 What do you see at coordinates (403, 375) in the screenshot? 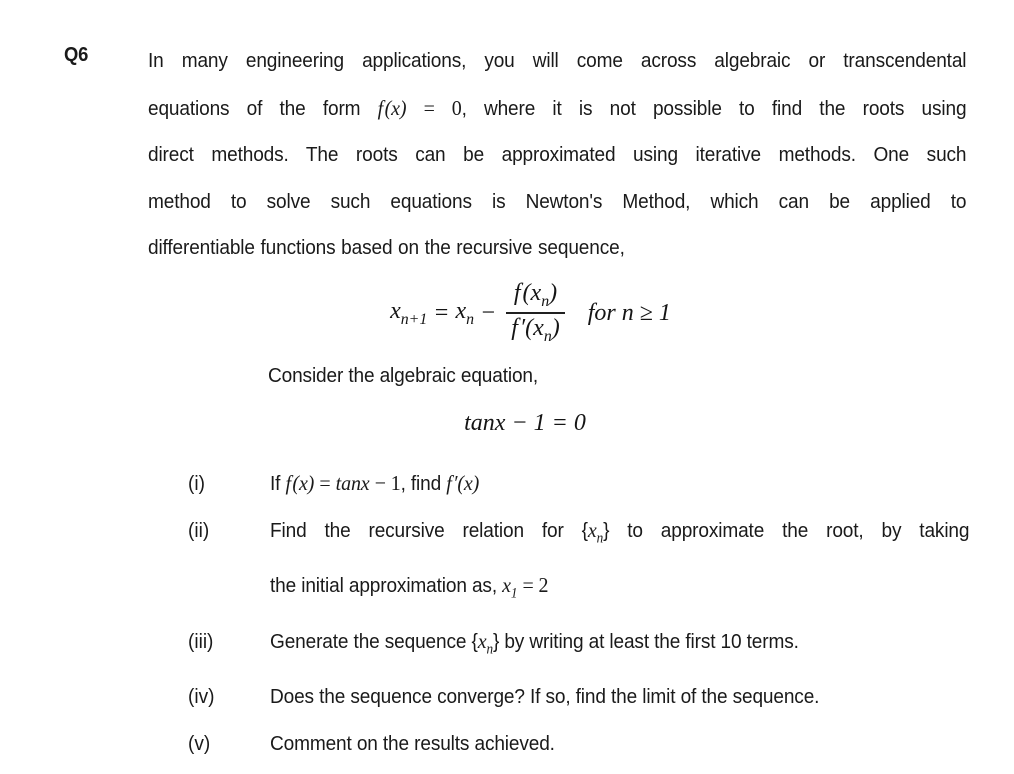
I see `consider-text: Consider the algebraic equation,` at bounding box center [403, 375].